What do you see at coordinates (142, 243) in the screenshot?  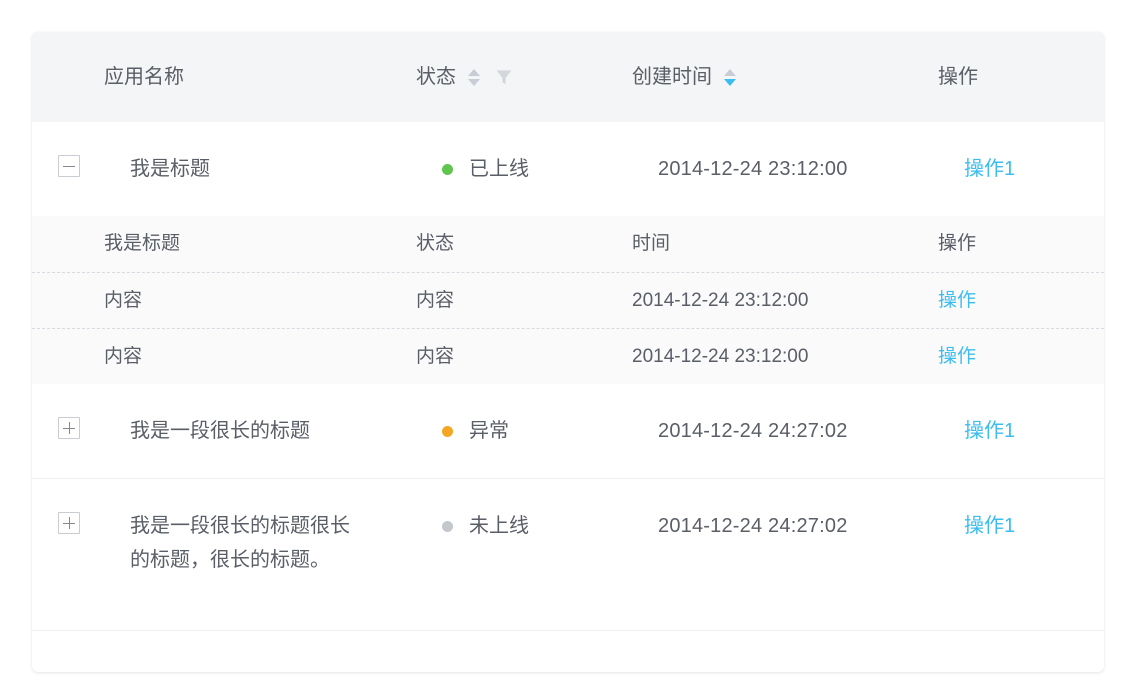 I see `subtable-header-name: 我是标题` at bounding box center [142, 243].